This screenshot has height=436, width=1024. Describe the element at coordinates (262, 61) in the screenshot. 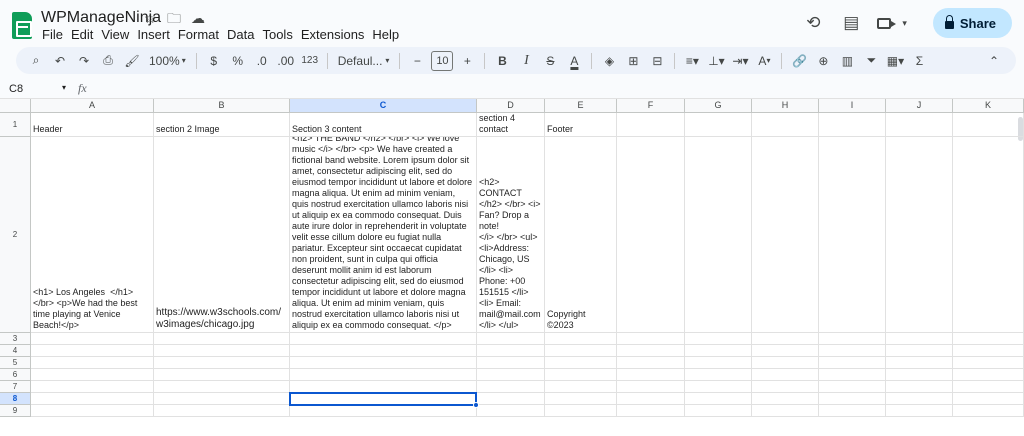

I see `decrease-decimal-button: .0` at that location.